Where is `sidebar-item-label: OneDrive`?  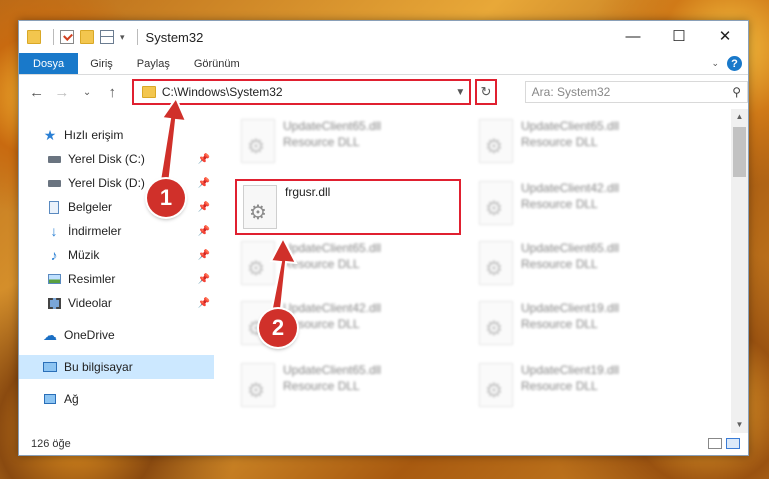
sidebar-item-label: OneDrive is located at coordinates (89, 335).